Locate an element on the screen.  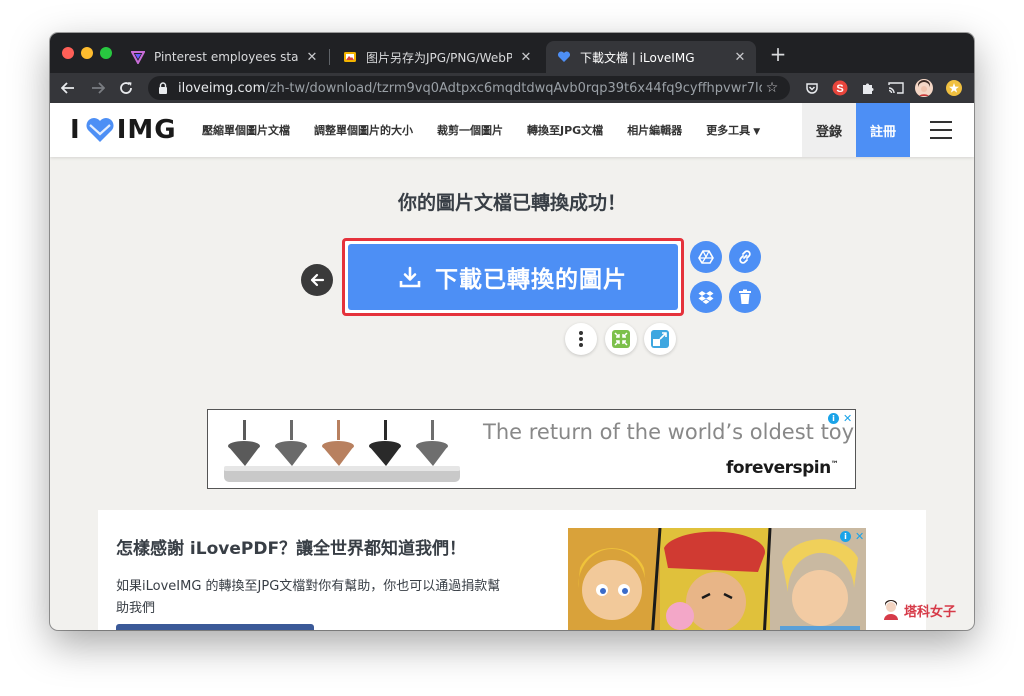
trash-icon is located at coordinates (745, 296).